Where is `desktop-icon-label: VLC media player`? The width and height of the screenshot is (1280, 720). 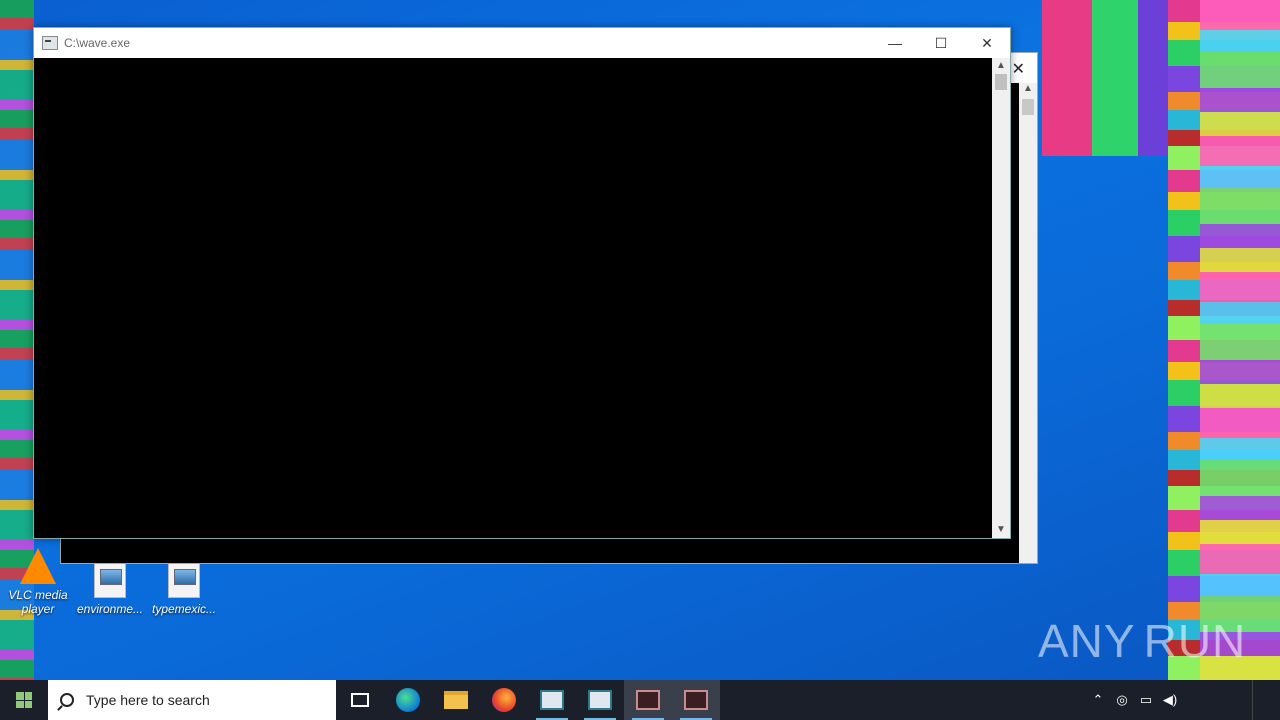 desktop-icon-label: VLC media player is located at coordinates (38, 602).